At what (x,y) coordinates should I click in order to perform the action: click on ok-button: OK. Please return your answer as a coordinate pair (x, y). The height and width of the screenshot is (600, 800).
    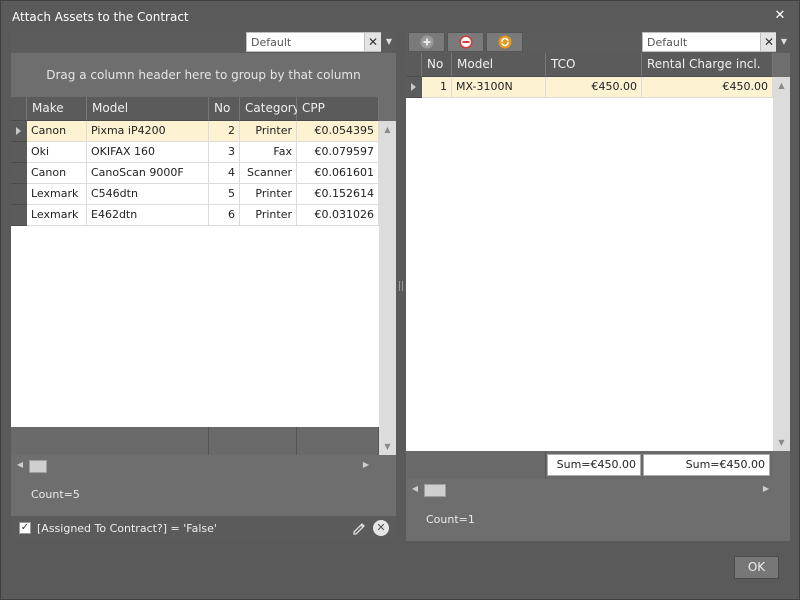
    Looking at the image, I should click on (756, 567).